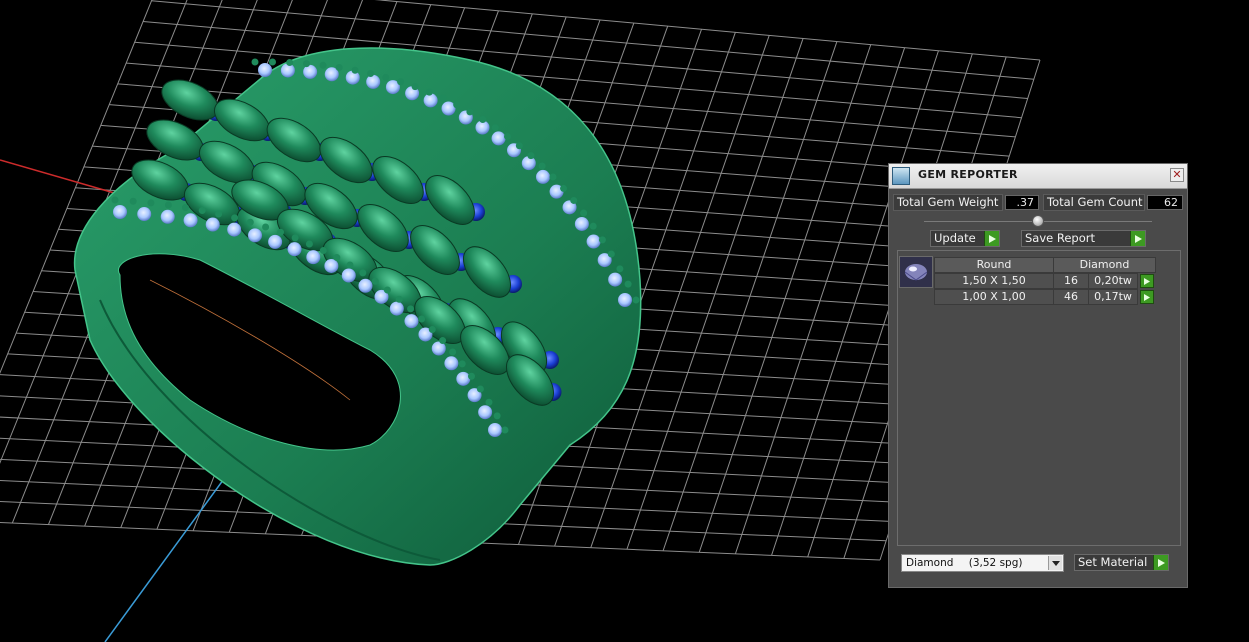 Image resolution: width=1249 pixels, height=642 pixels. What do you see at coordinates (968, 174) in the screenshot?
I see `panel-title: GEM REPORTER` at bounding box center [968, 174].